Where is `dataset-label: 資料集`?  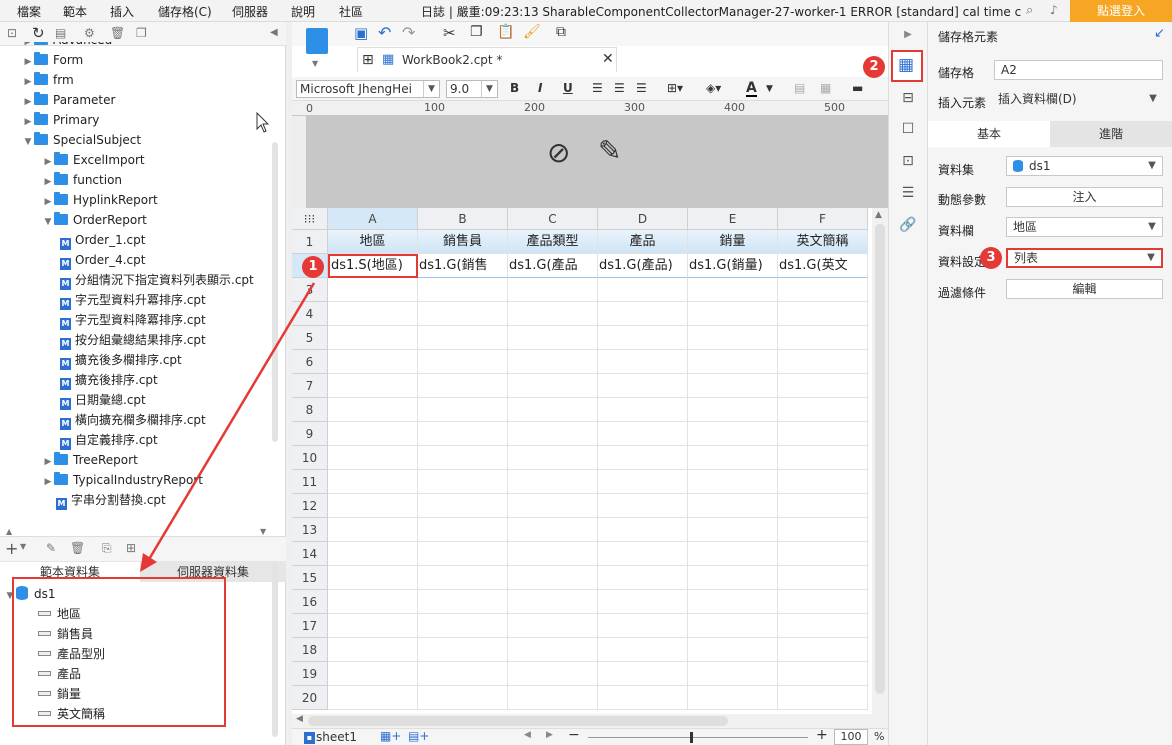 dataset-label: 資料集 is located at coordinates (956, 170).